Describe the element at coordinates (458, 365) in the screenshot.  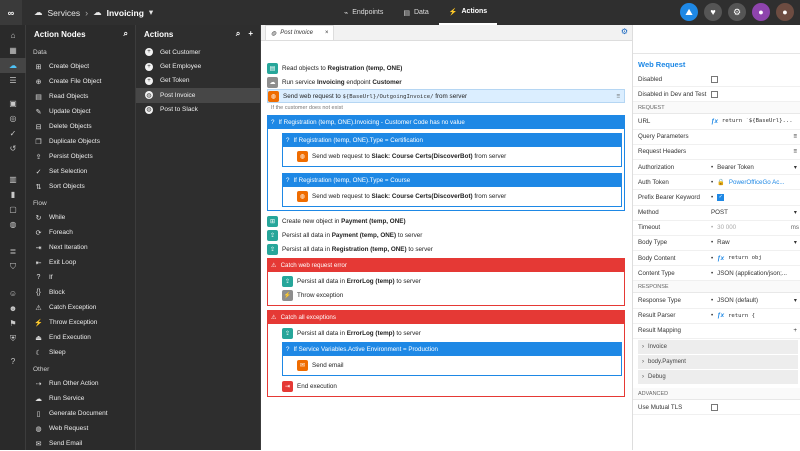
I see `flow-step: ✉ Send email` at that location.